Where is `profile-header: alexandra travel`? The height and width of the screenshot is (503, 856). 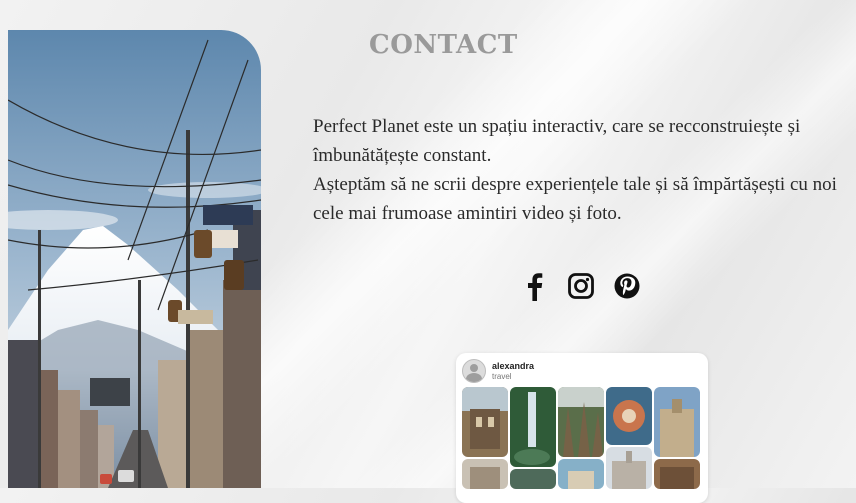
profile-header: alexandra travel is located at coordinates (498, 371).